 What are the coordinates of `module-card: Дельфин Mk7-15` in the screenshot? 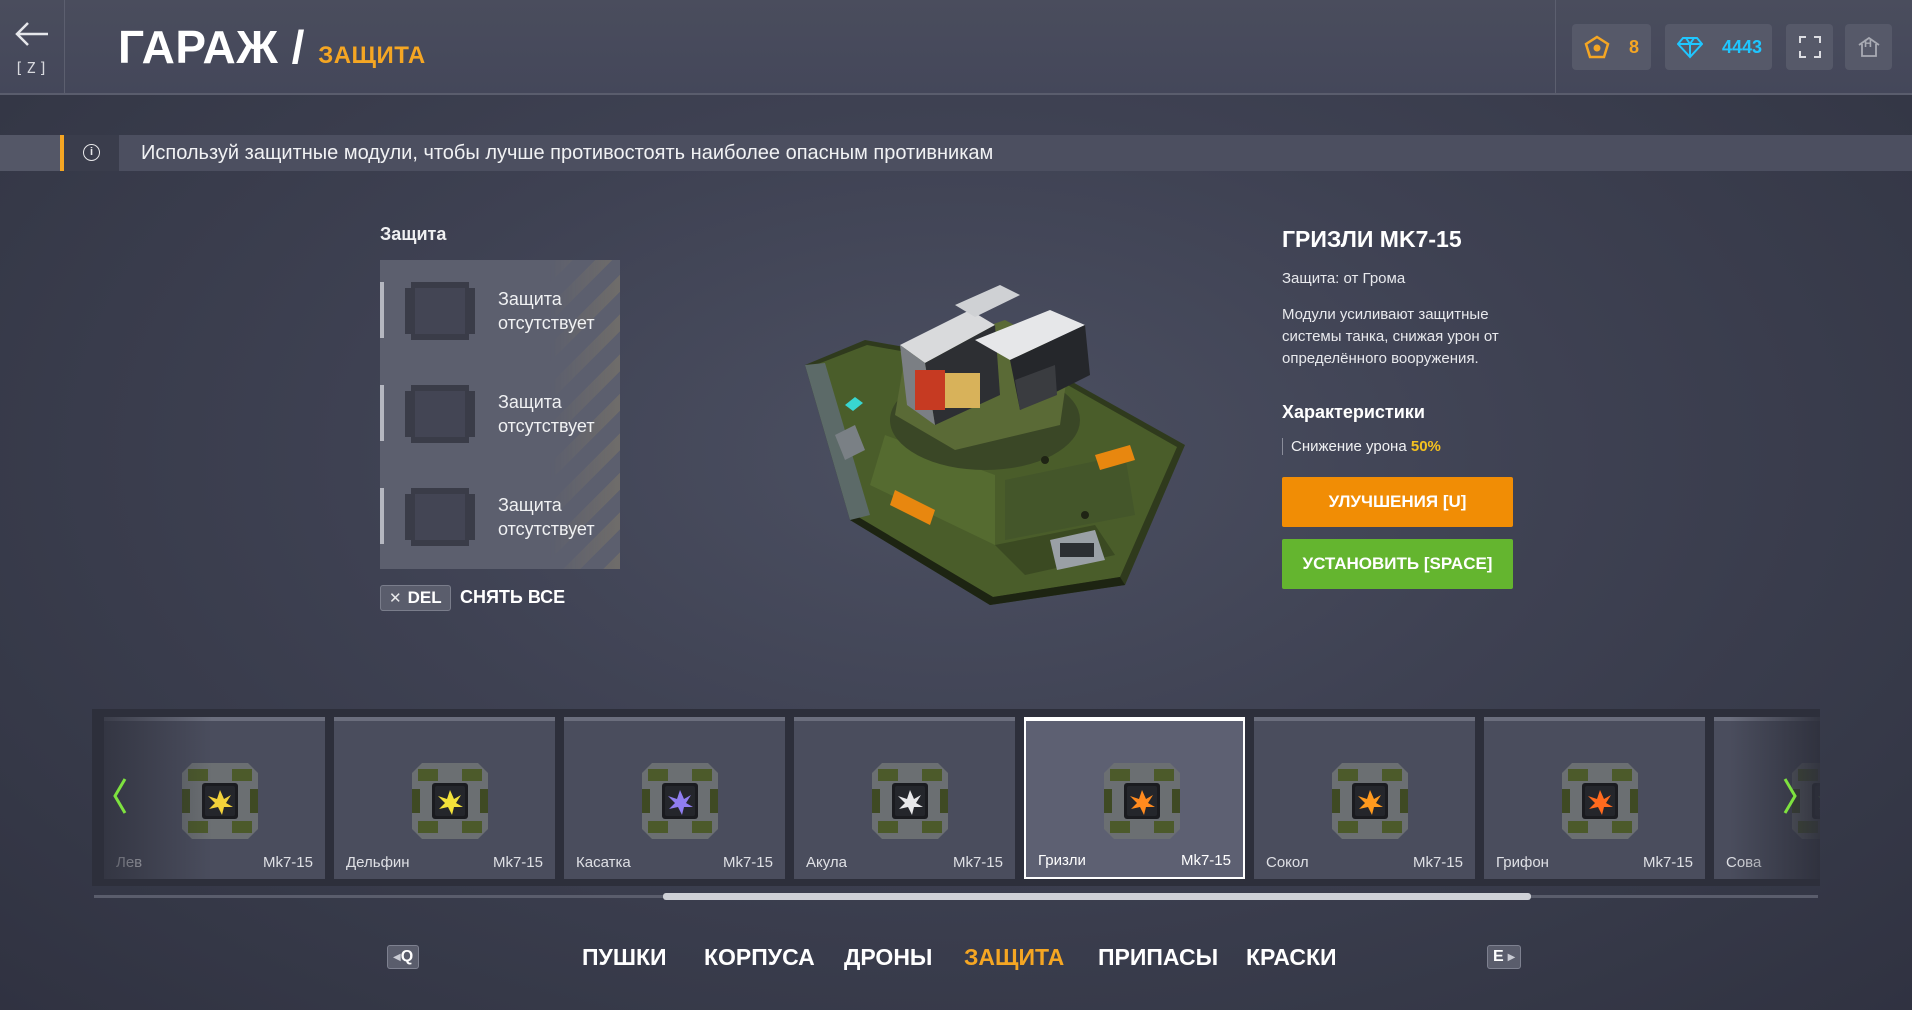 It's located at (444, 798).